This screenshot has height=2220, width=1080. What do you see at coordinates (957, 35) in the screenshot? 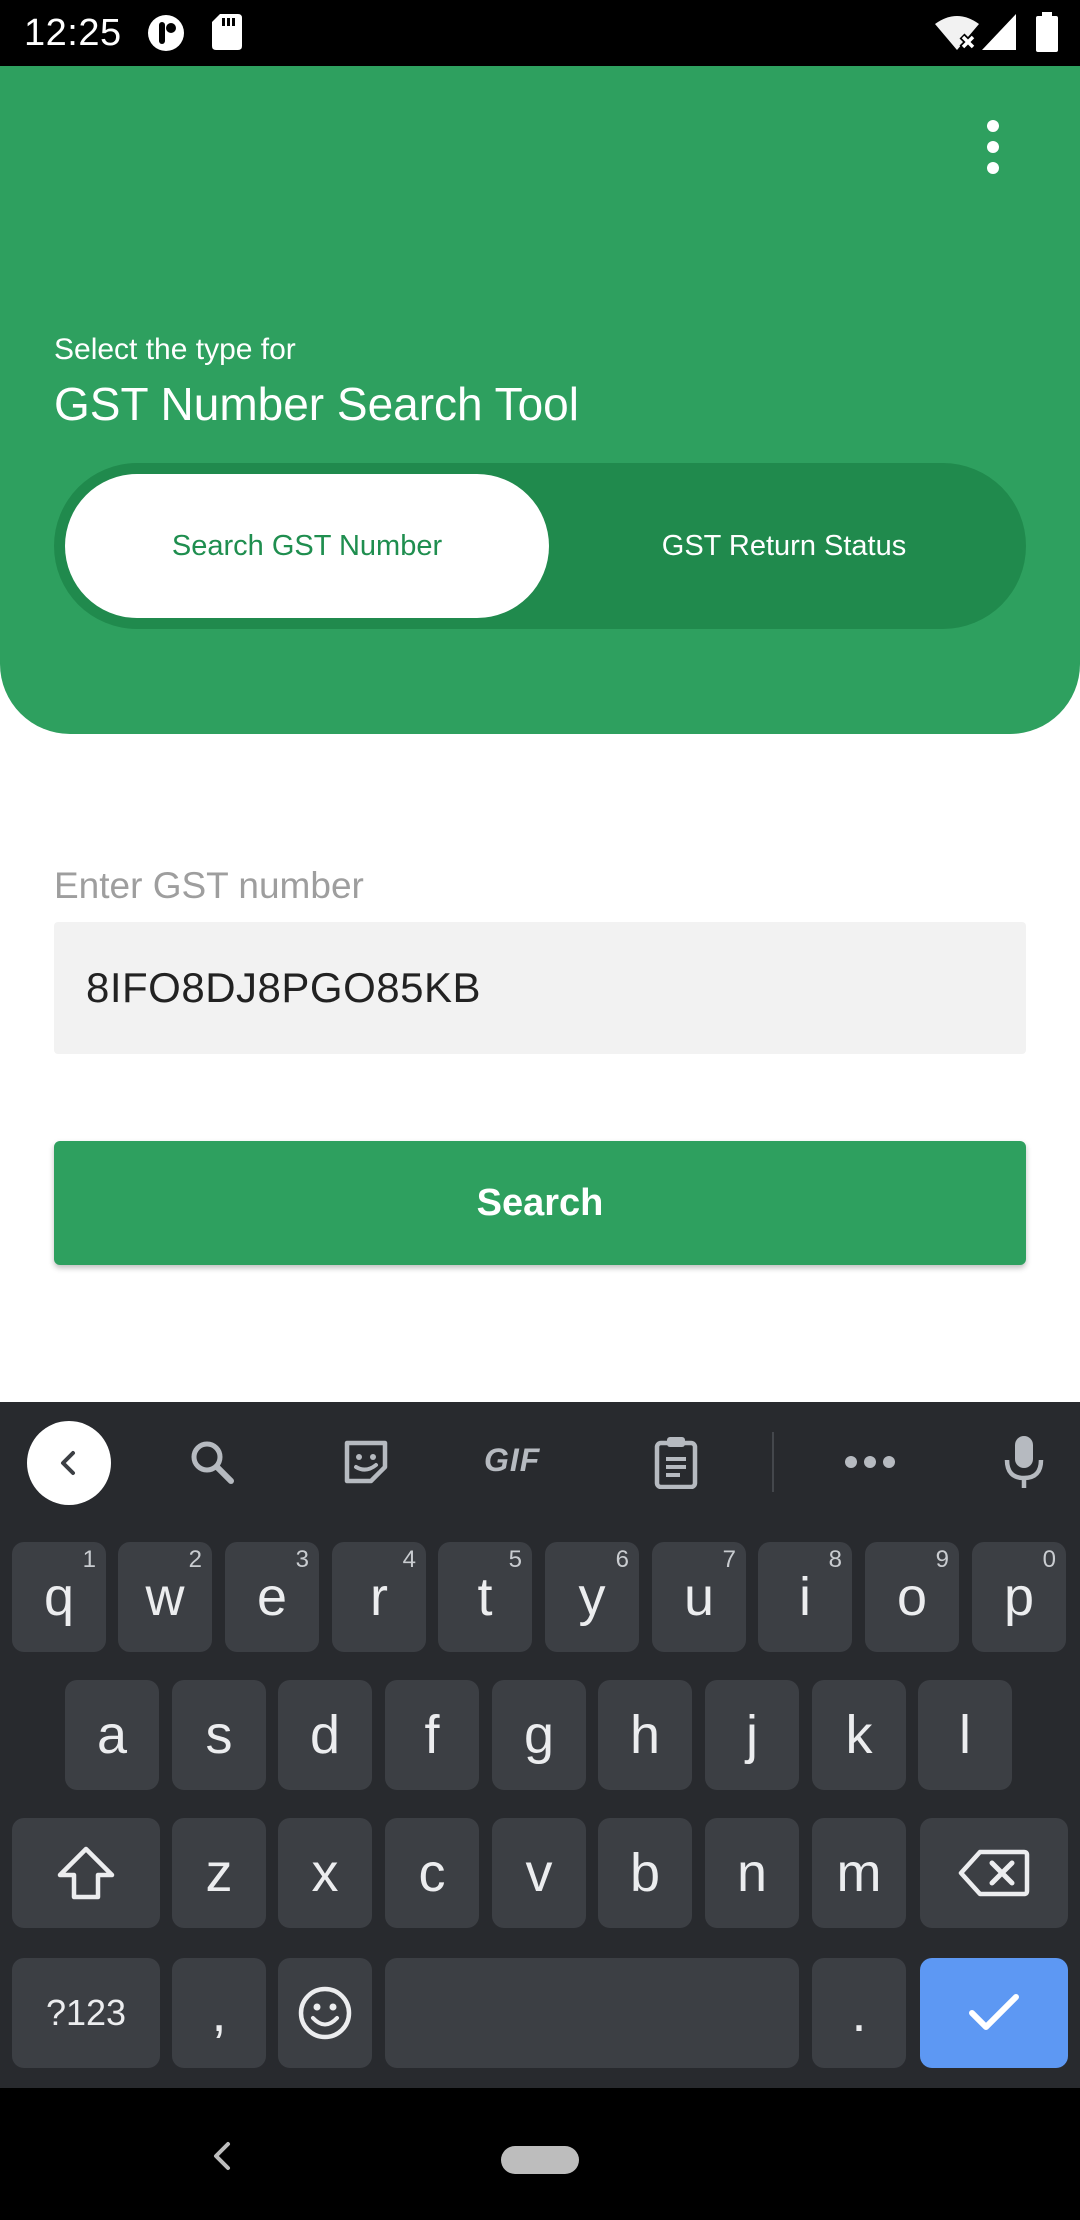
I see `wifi-off-icon` at bounding box center [957, 35].